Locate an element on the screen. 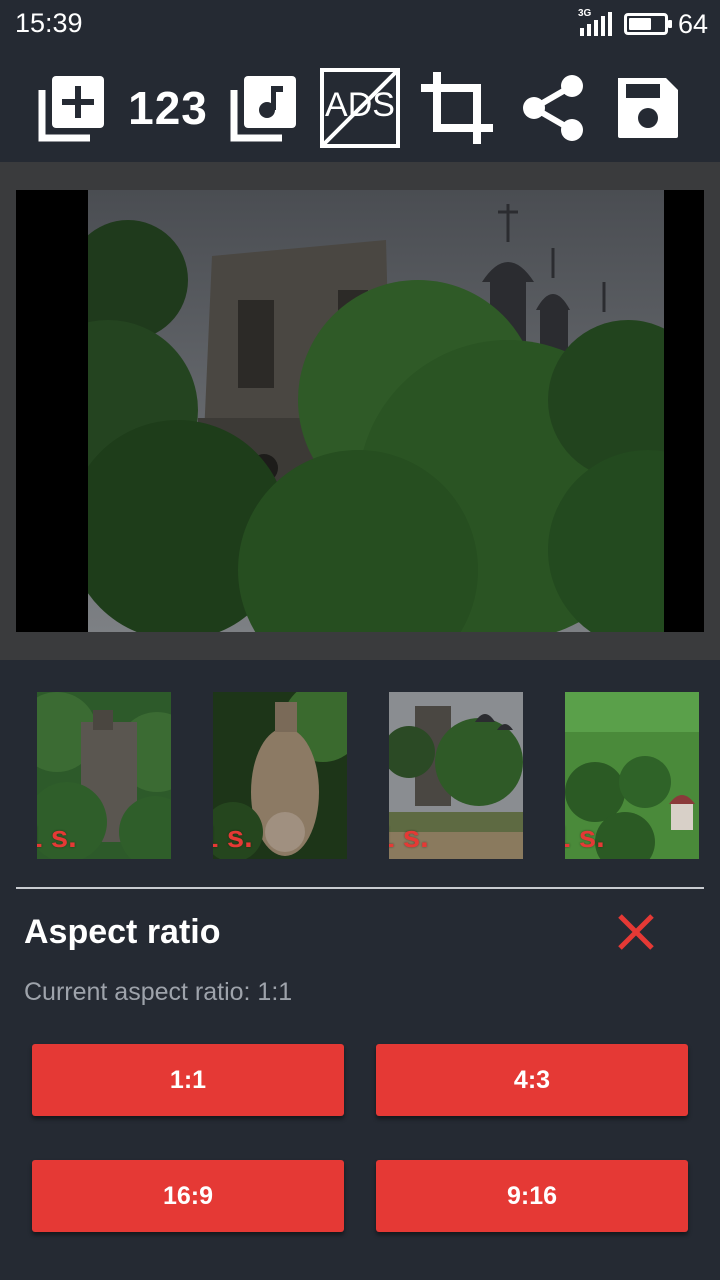 The image size is (720, 1280). share-button is located at coordinates (553, 108).